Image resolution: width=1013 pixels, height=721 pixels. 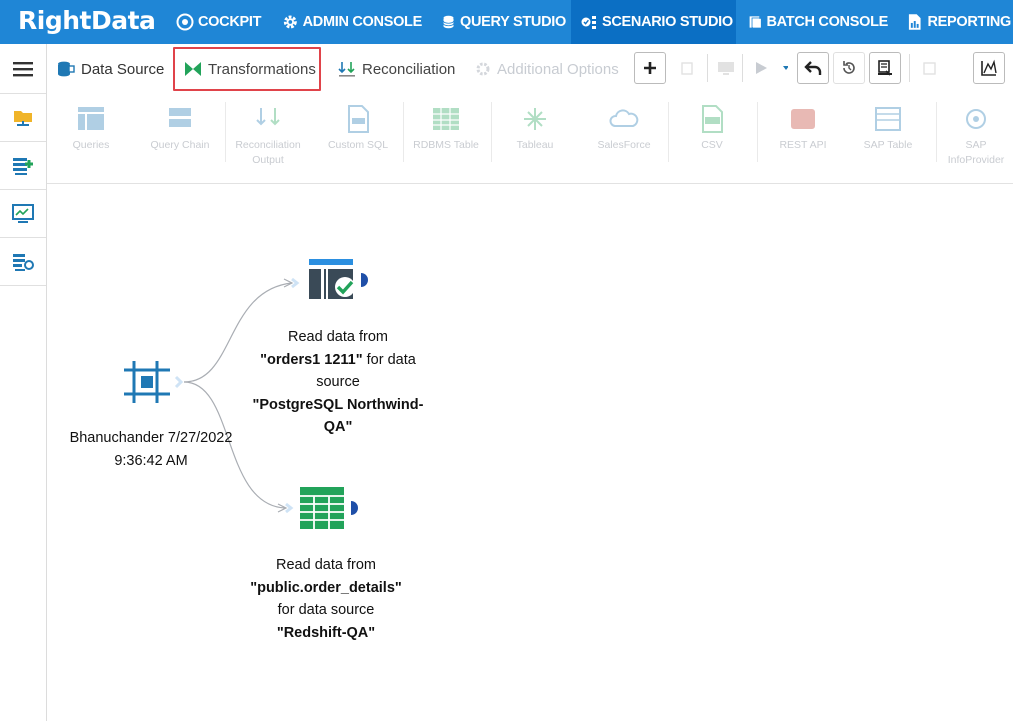 I want to click on bottom-node-source: "Redshift-QA", so click(x=326, y=632).